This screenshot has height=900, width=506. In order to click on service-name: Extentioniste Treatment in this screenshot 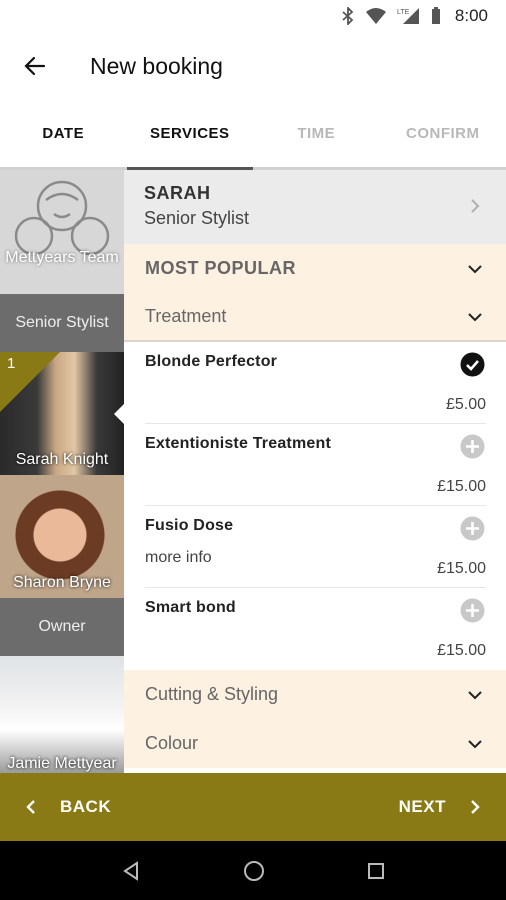, I will do `click(238, 443)`.